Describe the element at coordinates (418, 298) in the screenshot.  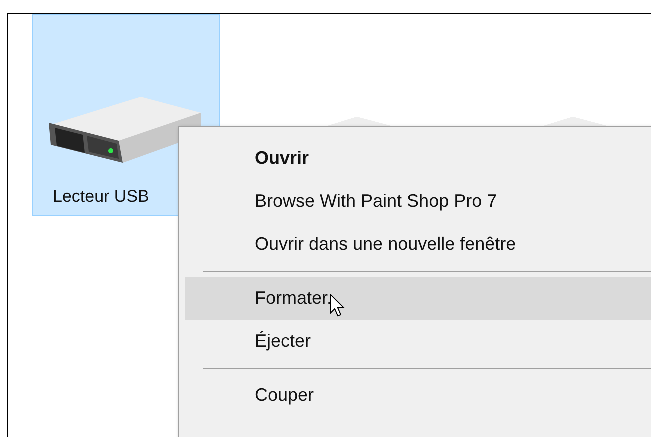
I see `menu-item: Formater.` at that location.